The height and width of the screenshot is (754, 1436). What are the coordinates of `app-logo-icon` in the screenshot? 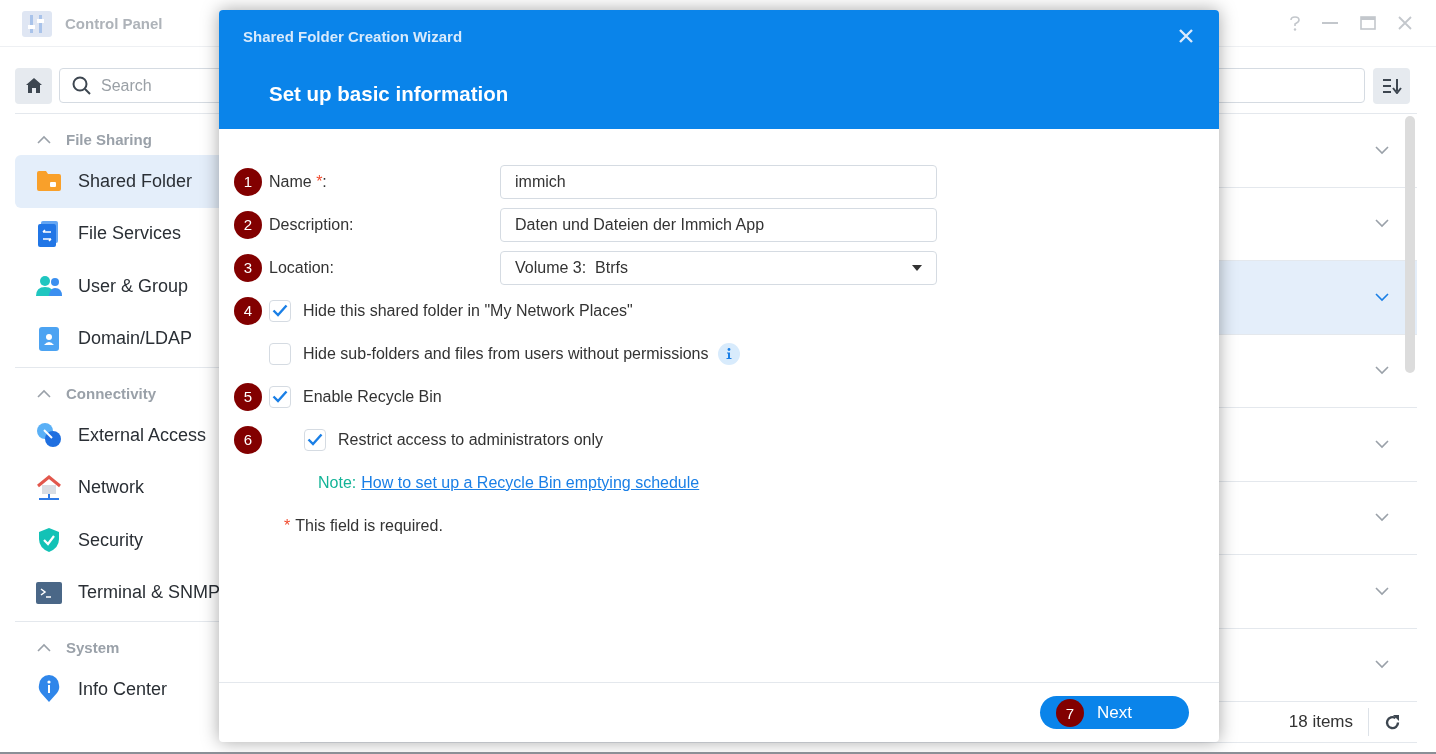 It's located at (37, 23).